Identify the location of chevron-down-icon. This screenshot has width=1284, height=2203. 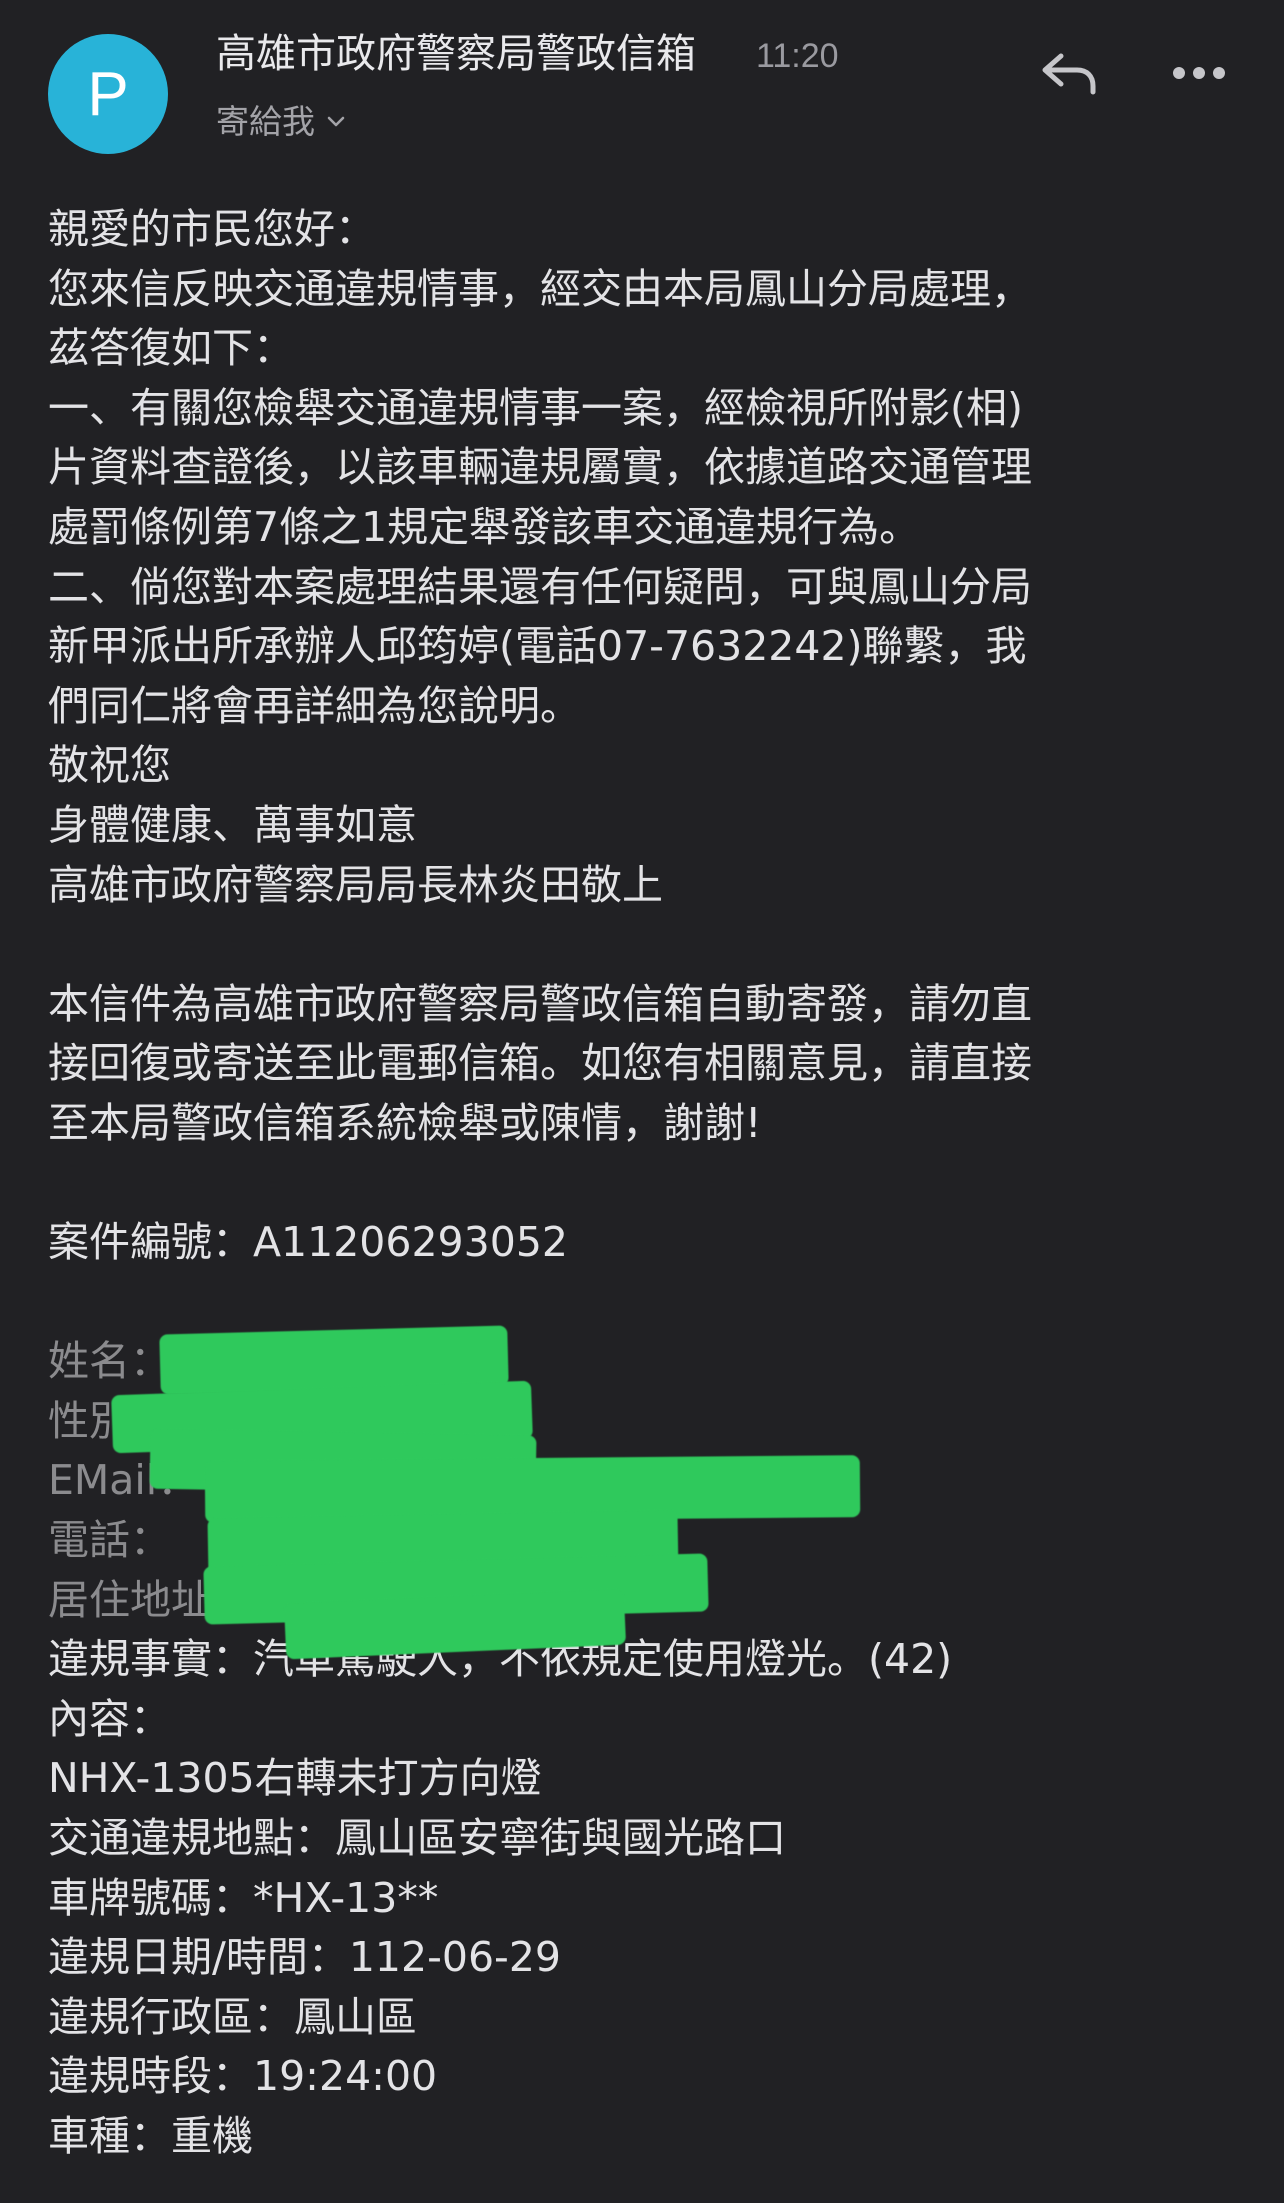
(336, 122).